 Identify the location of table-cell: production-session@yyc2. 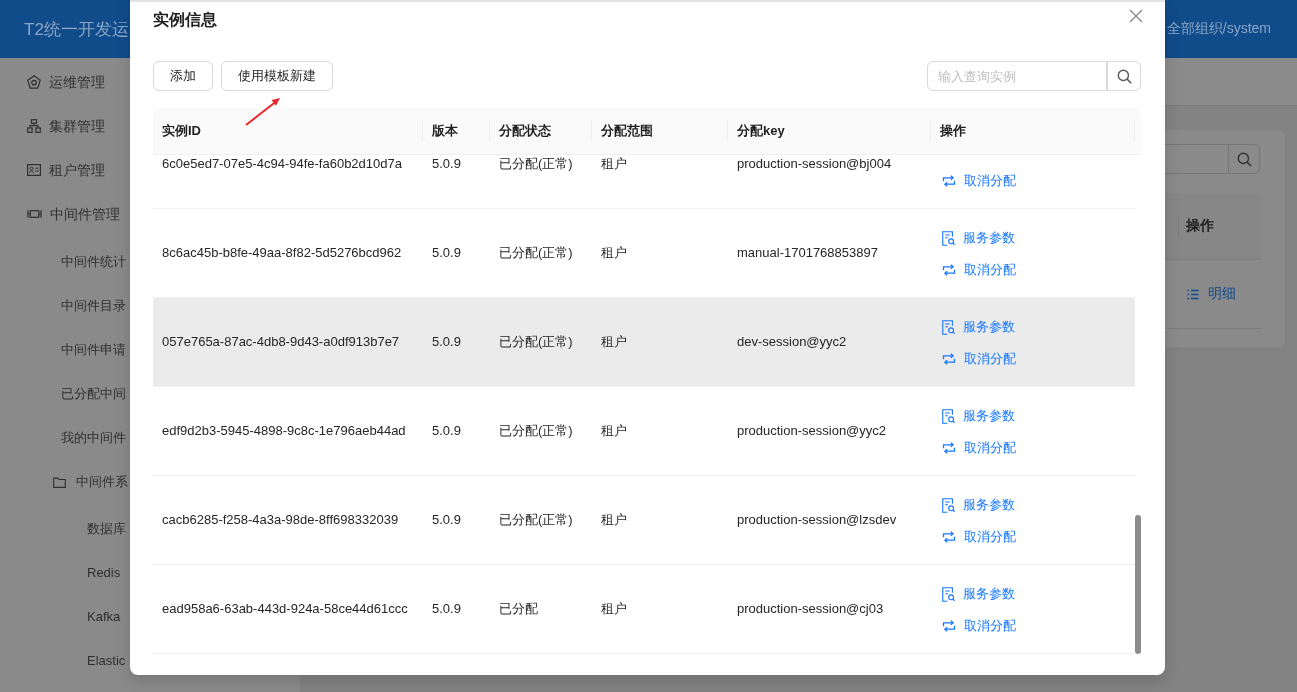
(812, 430).